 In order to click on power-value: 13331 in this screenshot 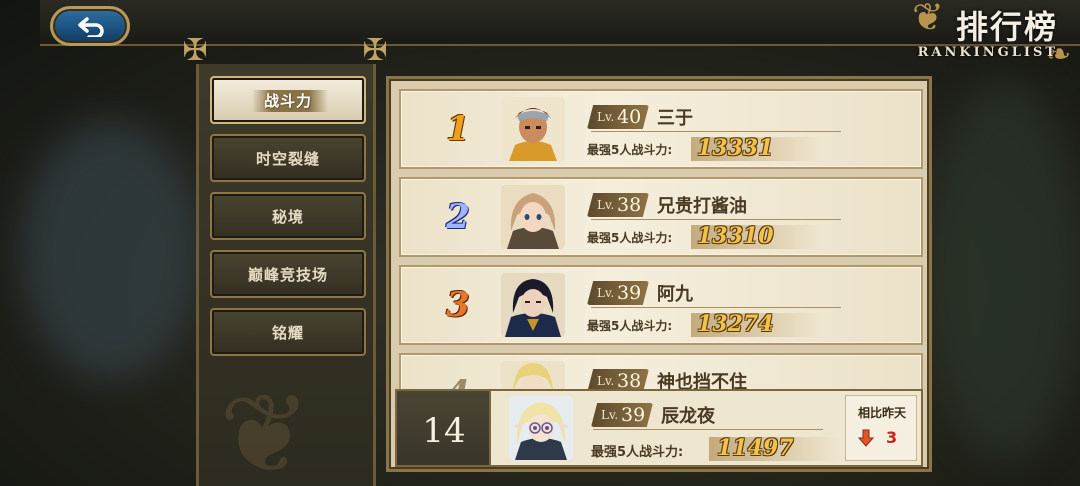, I will do `click(735, 148)`.